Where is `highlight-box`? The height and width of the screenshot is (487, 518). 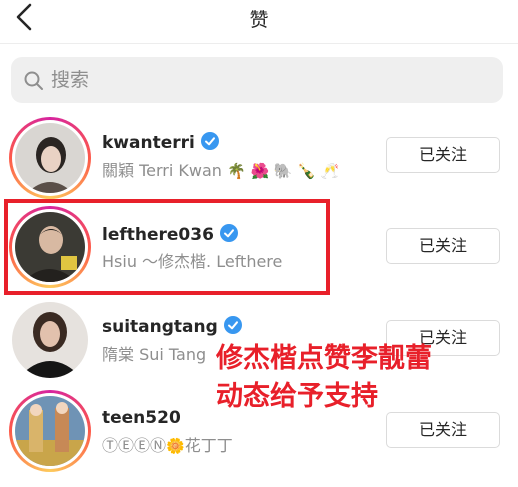 highlight-box is located at coordinates (167, 247).